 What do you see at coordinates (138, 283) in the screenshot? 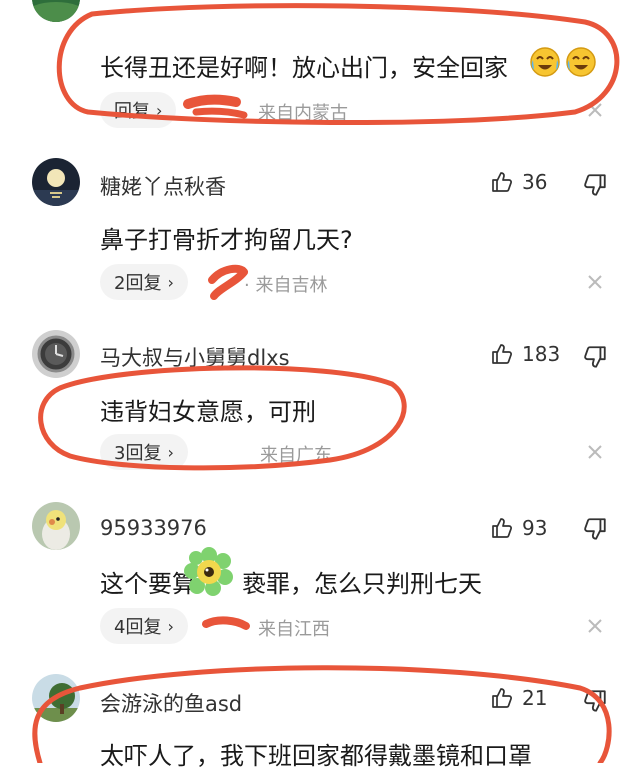
I see `reply-label: 2回复` at bounding box center [138, 283].